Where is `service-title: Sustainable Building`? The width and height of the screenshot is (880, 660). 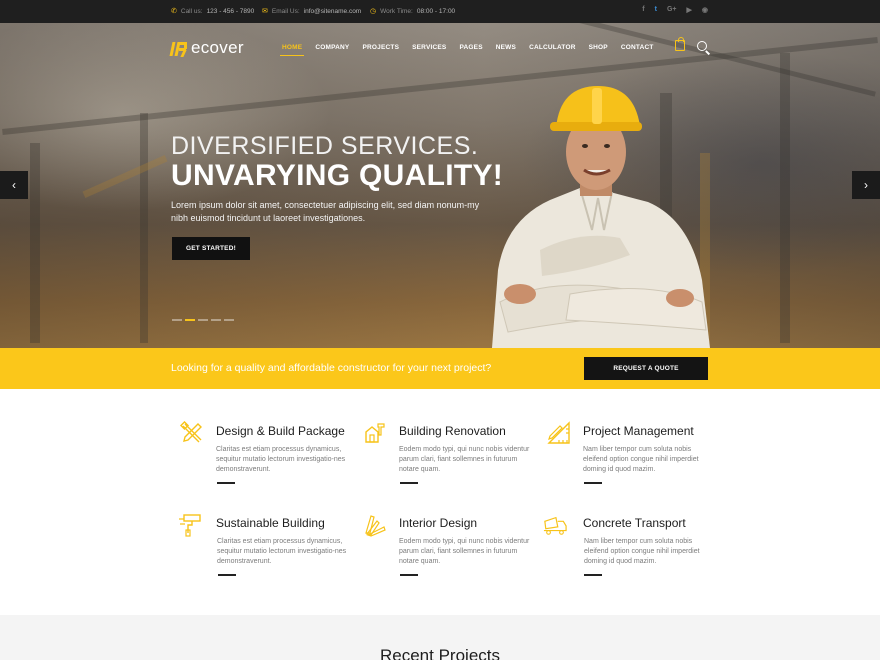
service-title: Sustainable Building is located at coordinates (270, 523).